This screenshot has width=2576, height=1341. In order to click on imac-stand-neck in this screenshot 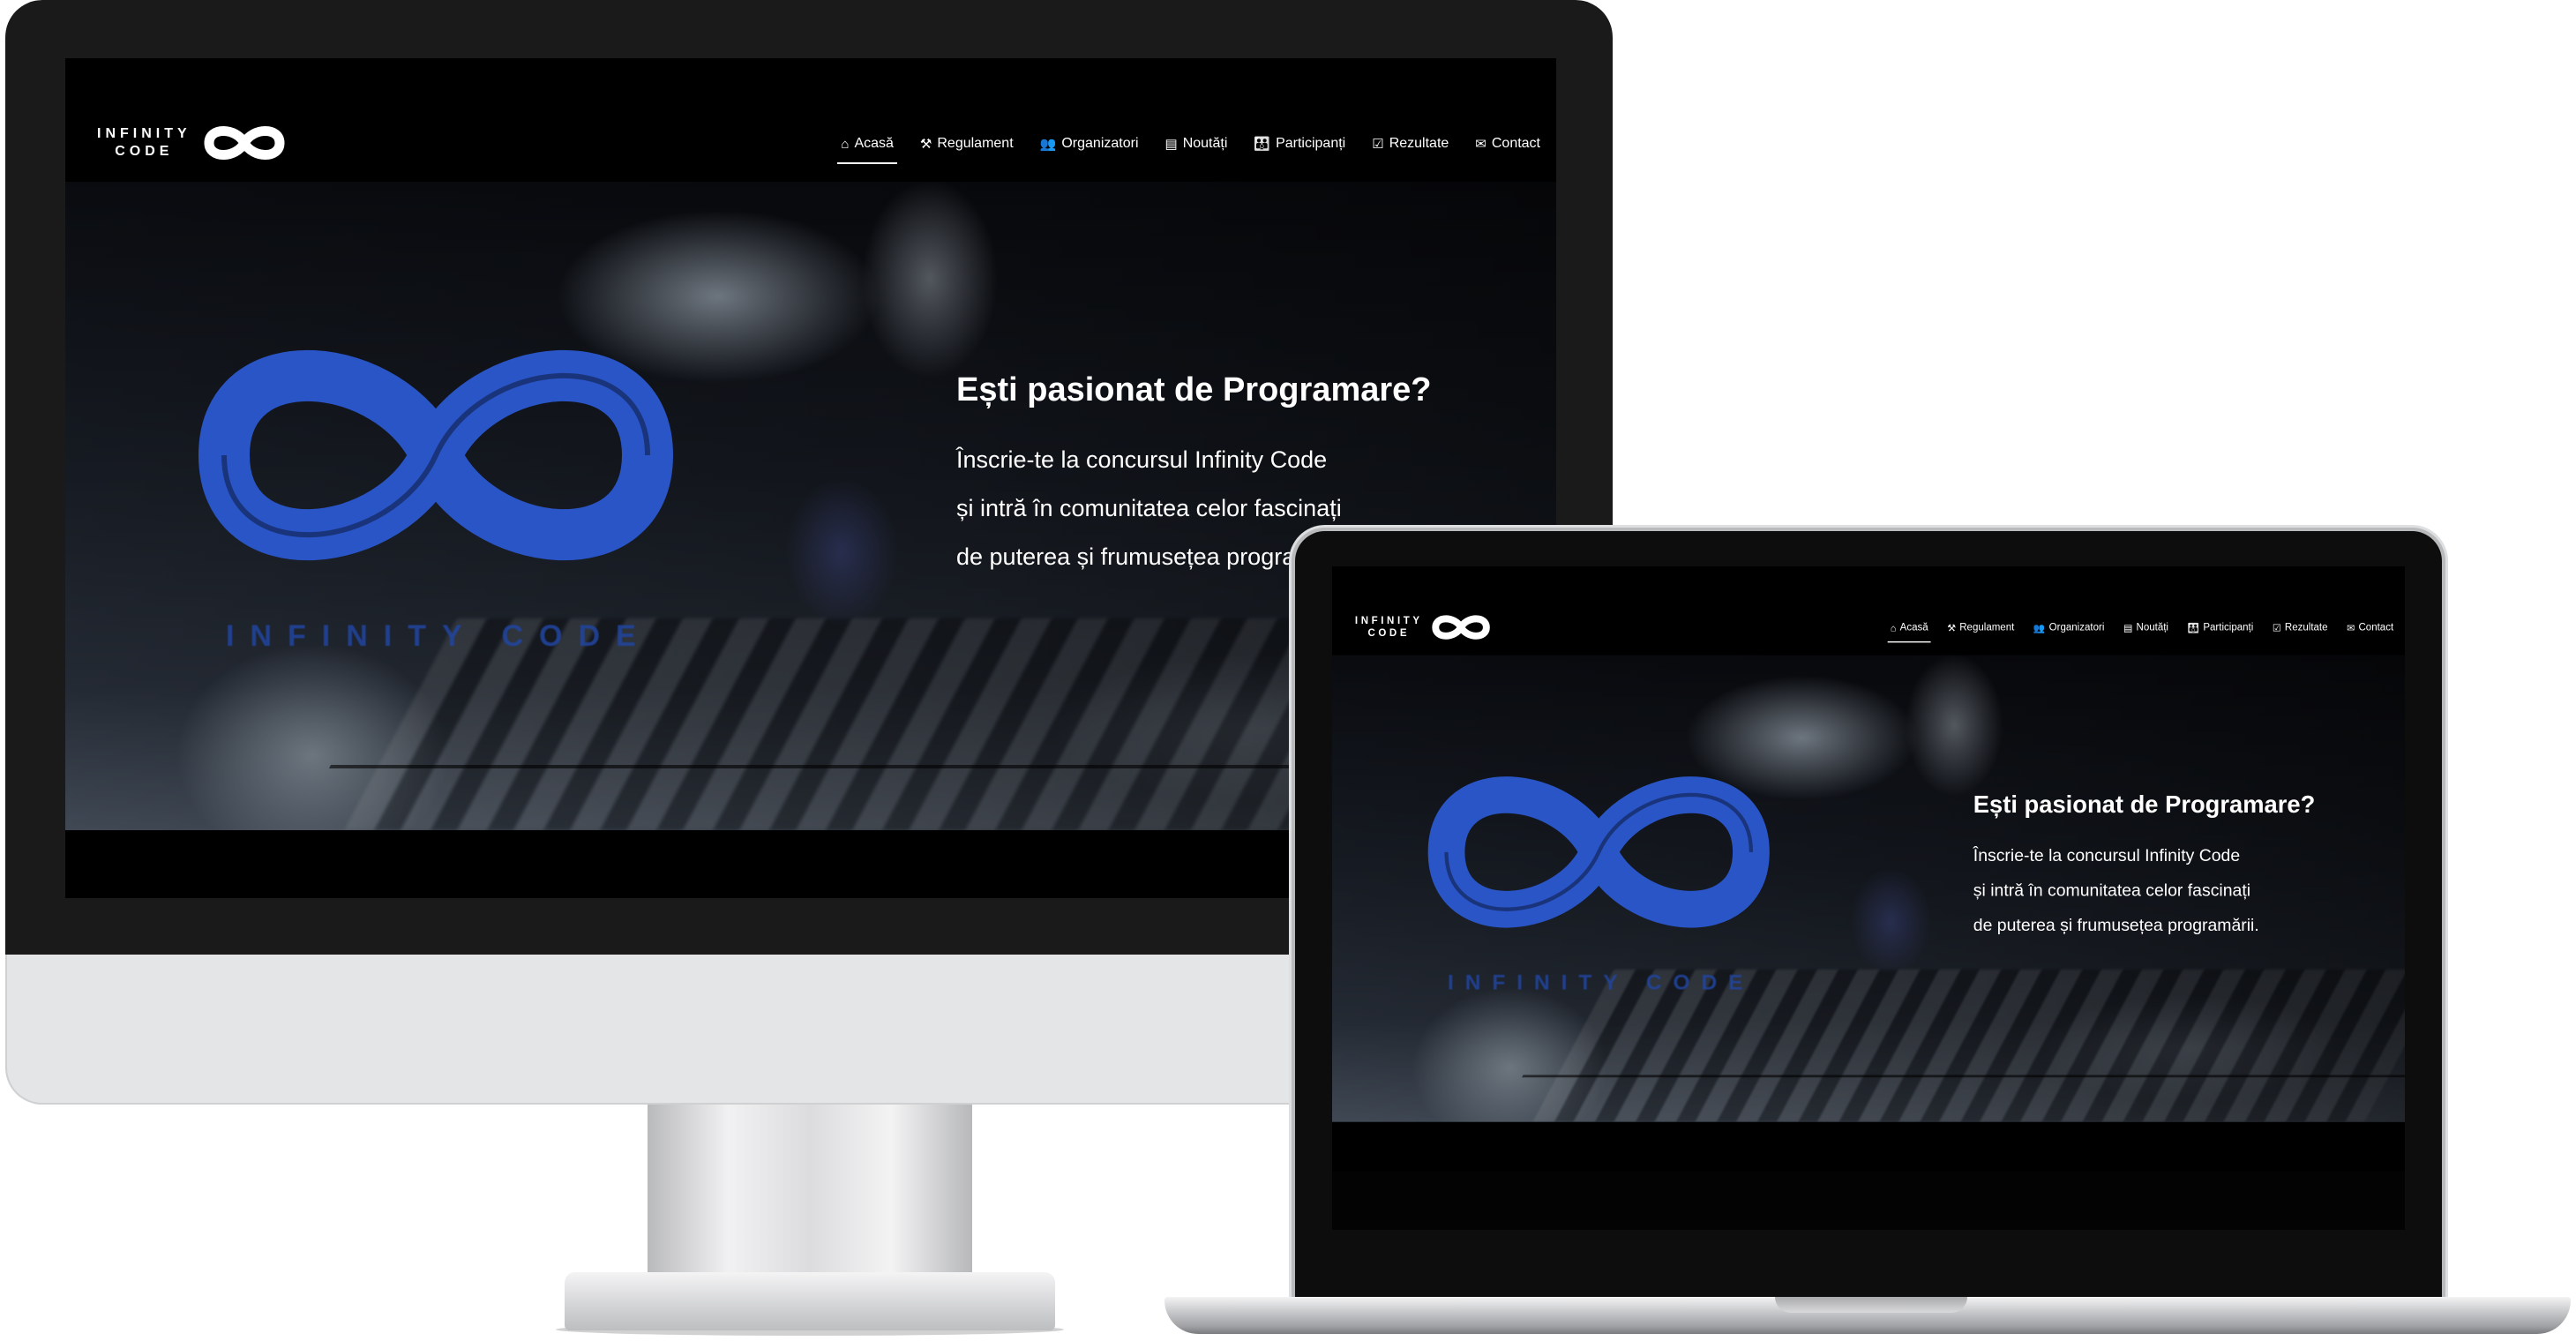, I will do `click(810, 1197)`.